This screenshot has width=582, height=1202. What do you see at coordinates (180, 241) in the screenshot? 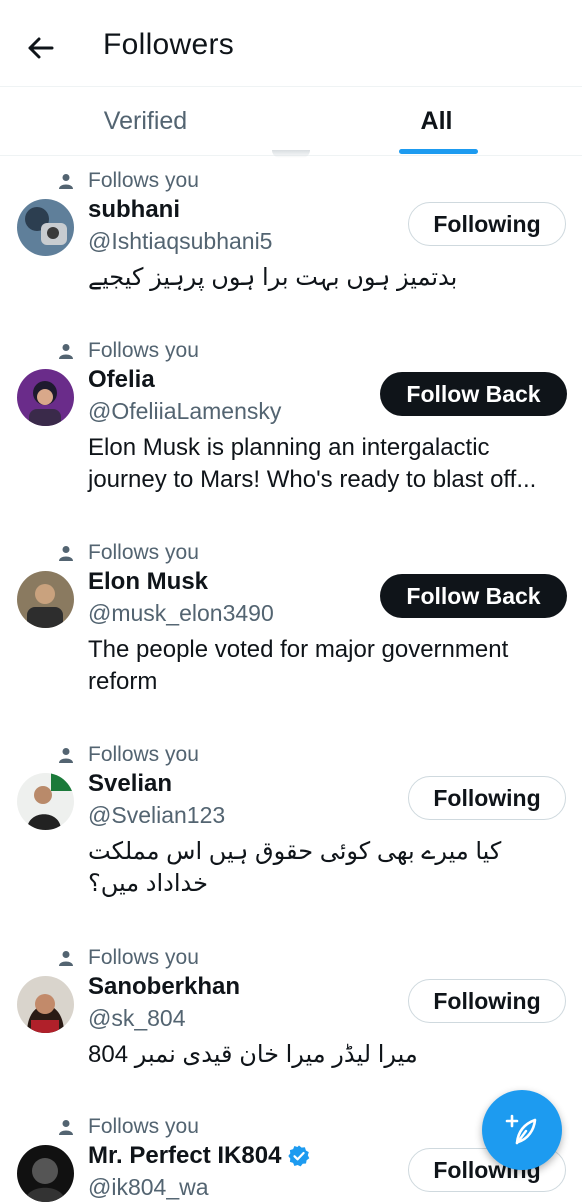
I see `user-handle: @Ishtiaqsubhani5` at bounding box center [180, 241].